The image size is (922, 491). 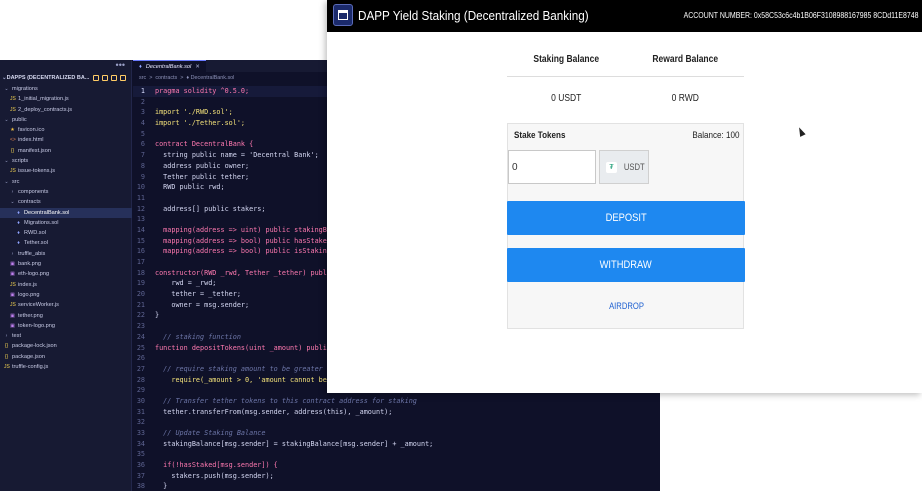 I want to click on code-line: 32, so click(x=396, y=422).